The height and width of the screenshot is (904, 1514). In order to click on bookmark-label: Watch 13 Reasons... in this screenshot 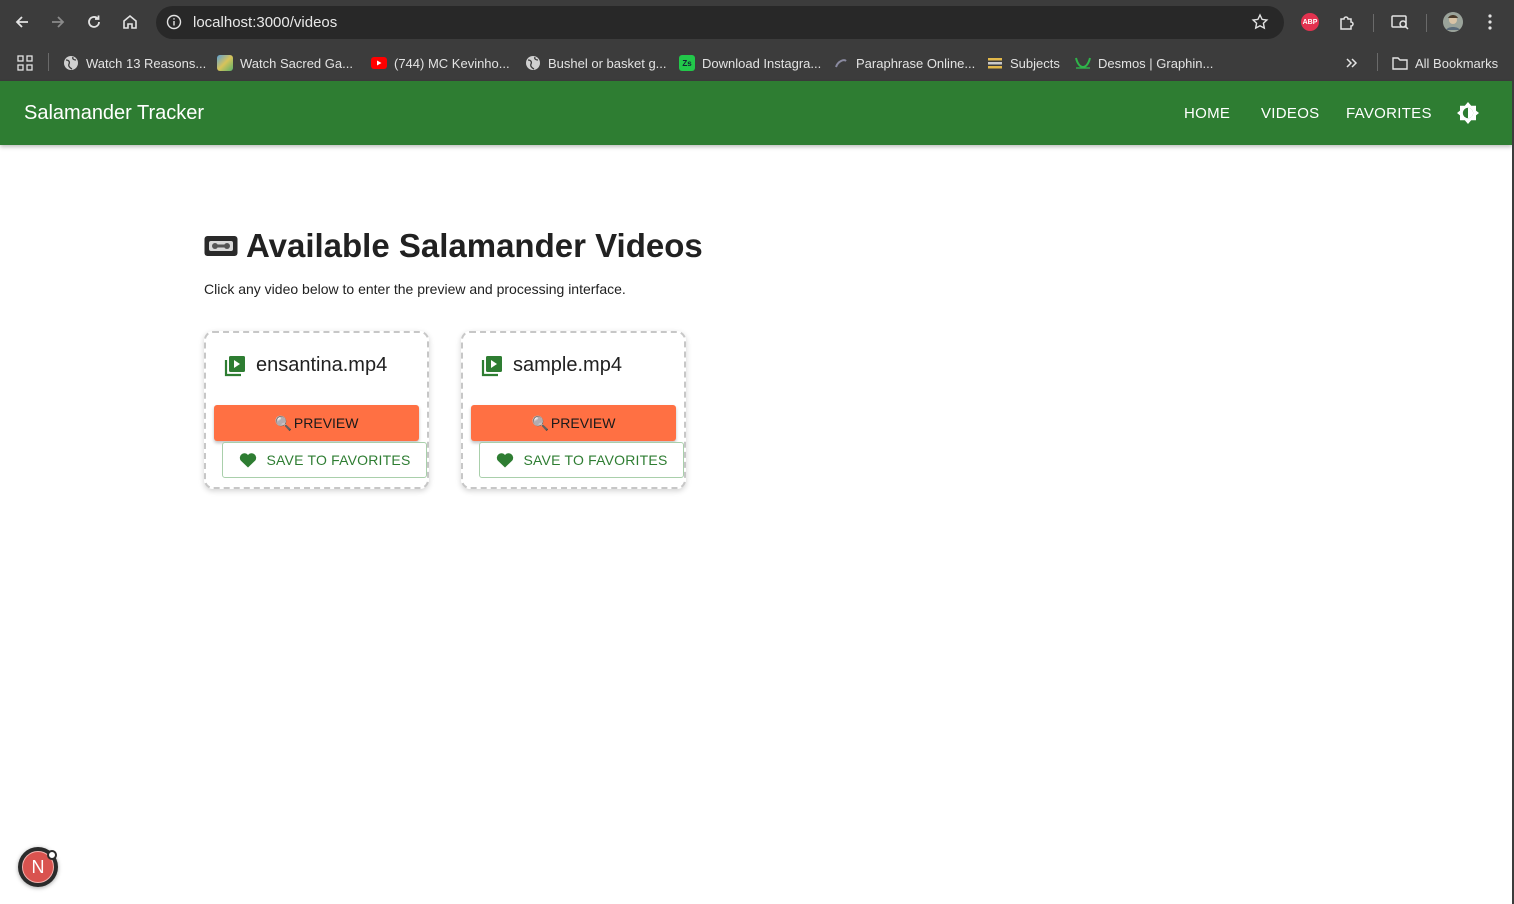, I will do `click(146, 63)`.